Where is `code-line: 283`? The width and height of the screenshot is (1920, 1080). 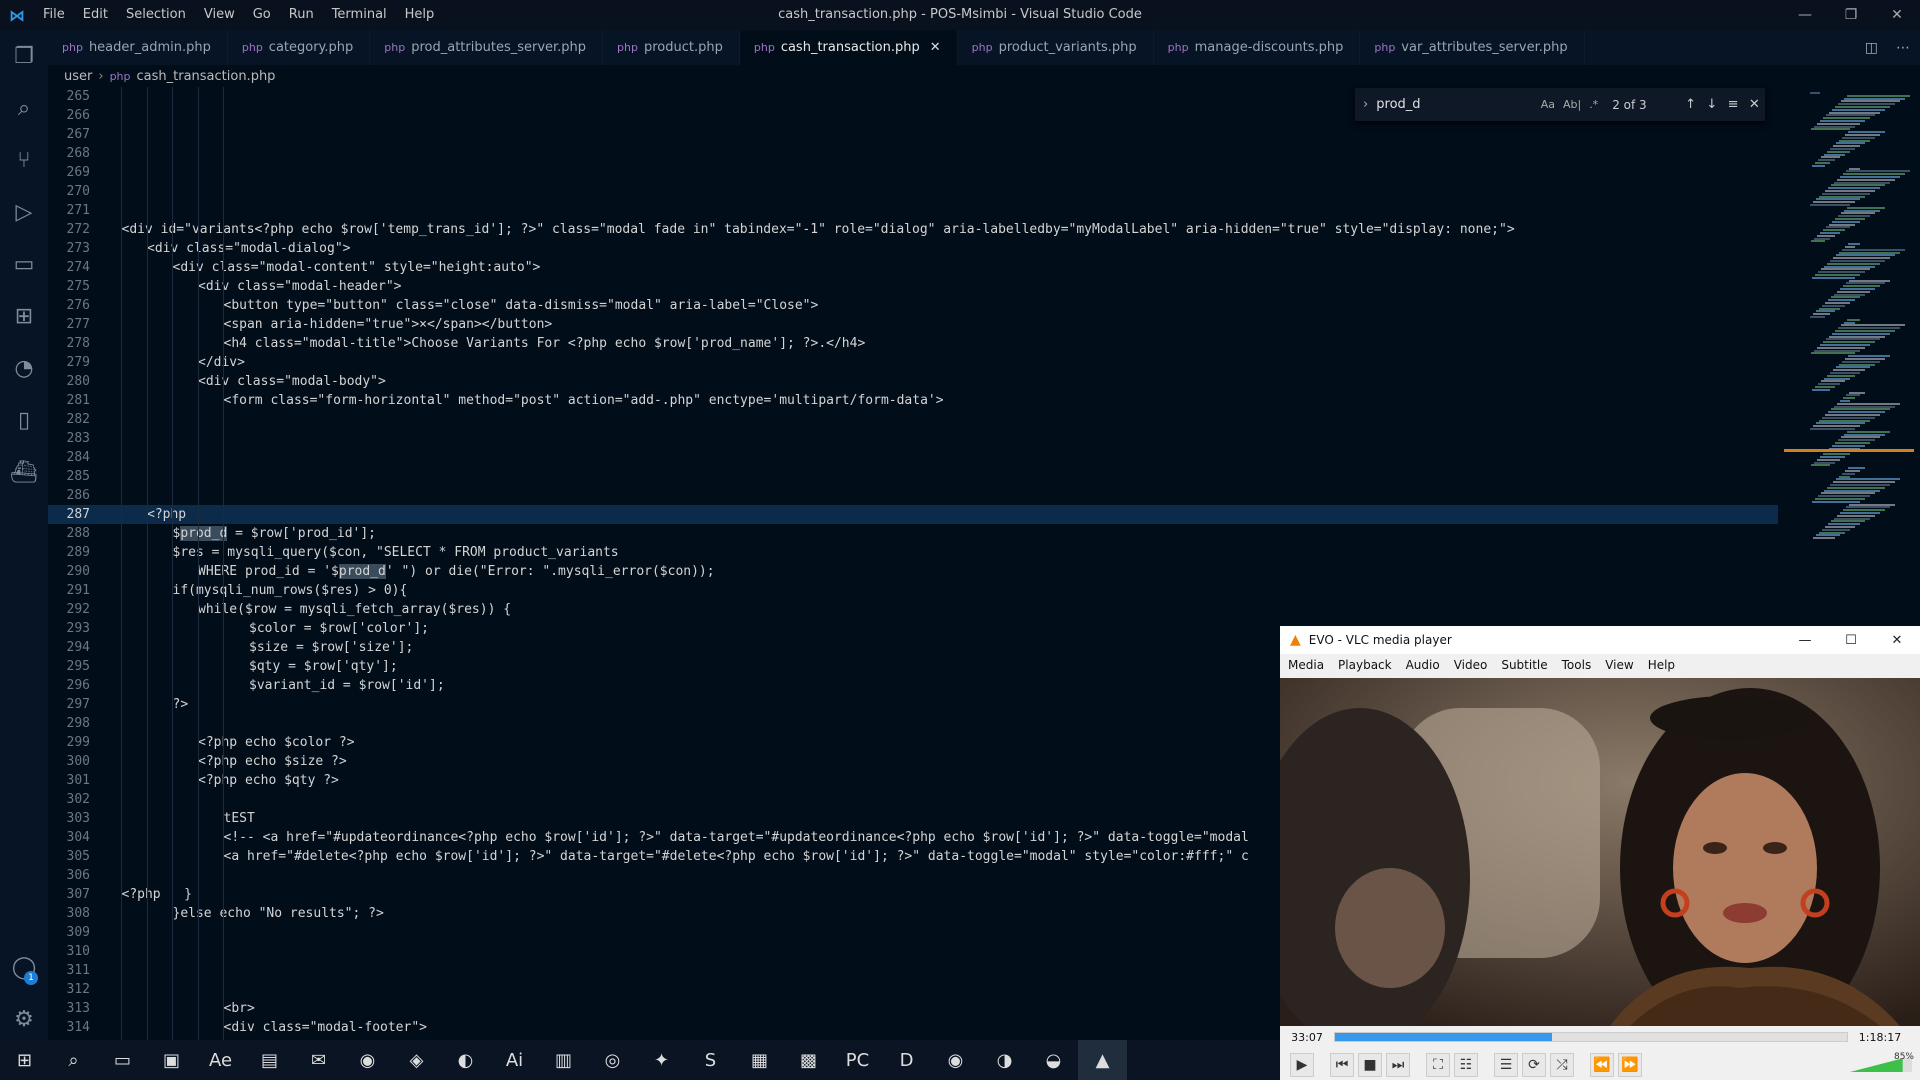
code-line: 283 is located at coordinates (913, 438).